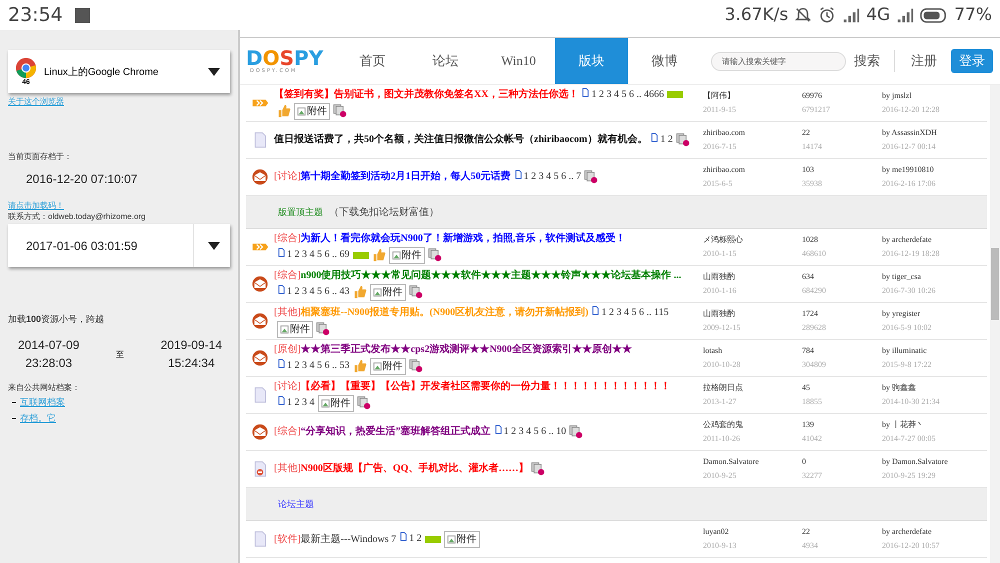 The width and height of the screenshot is (1000, 563). Describe the element at coordinates (814, 291) in the screenshot. I see `view-count: 684290` at that location.